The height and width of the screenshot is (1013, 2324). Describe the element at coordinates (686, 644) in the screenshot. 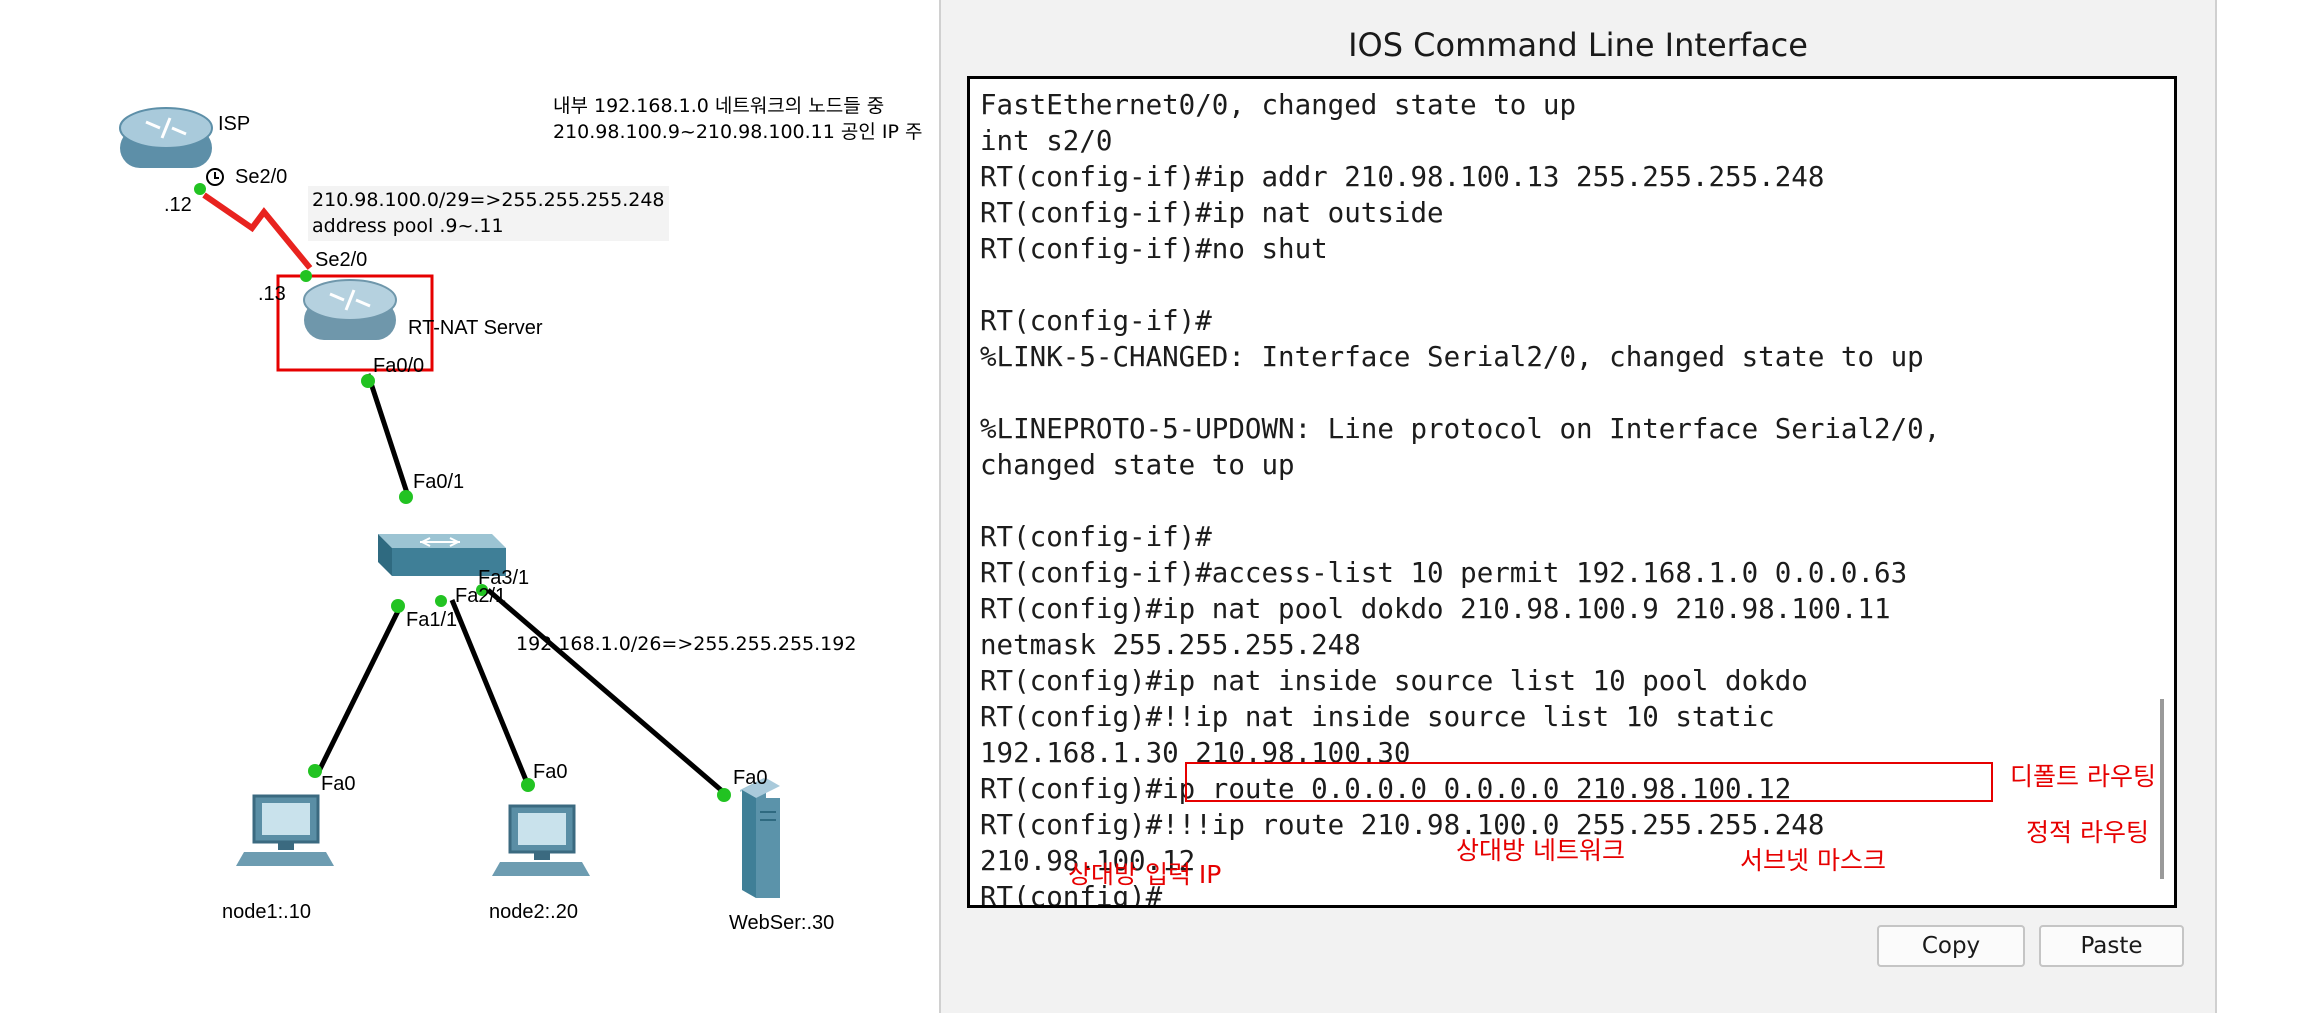

I see `topology-note-lan: 192.168.1.0/26=>255.255.255.192` at that location.